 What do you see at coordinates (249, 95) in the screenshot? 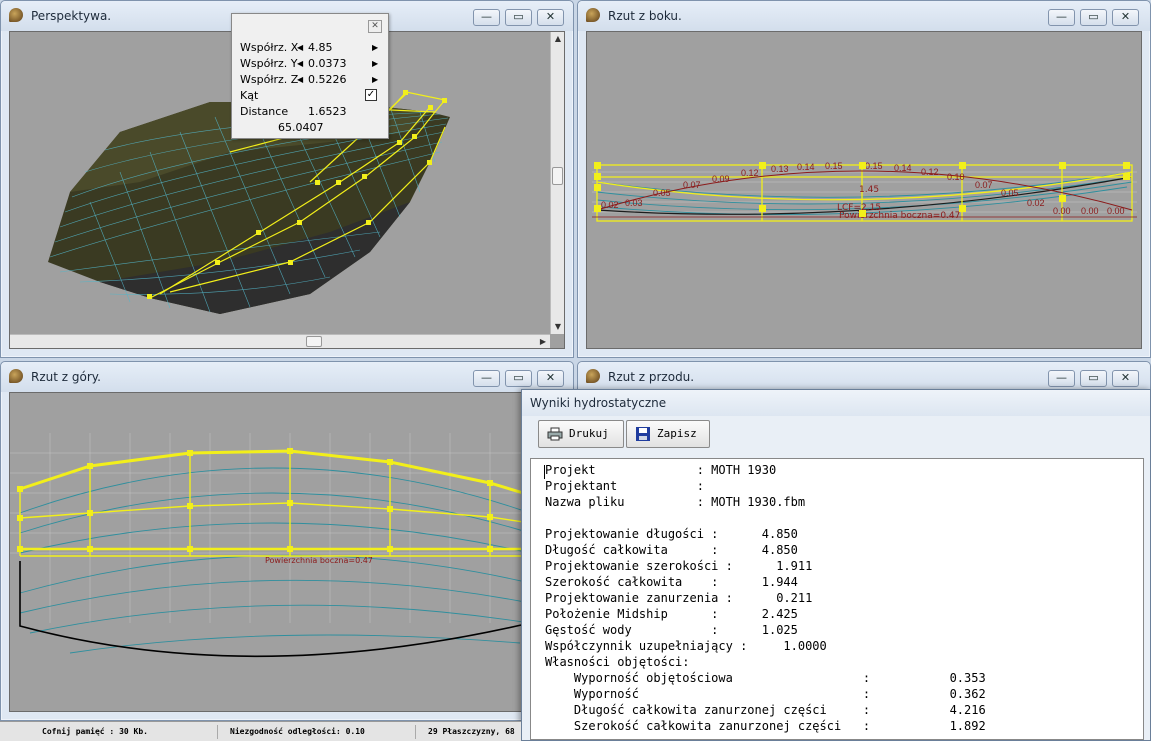
I see `angle-label: Kąt` at bounding box center [249, 95].